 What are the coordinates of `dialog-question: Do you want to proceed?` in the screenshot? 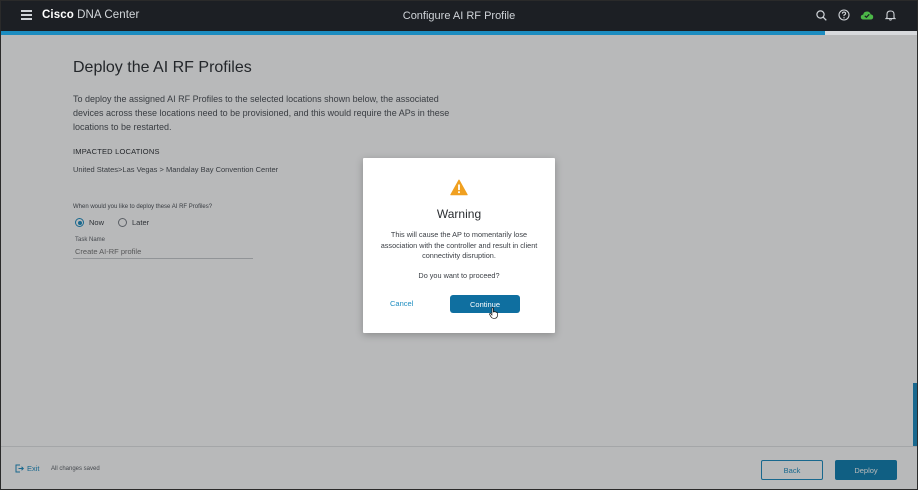 It's located at (459, 275).